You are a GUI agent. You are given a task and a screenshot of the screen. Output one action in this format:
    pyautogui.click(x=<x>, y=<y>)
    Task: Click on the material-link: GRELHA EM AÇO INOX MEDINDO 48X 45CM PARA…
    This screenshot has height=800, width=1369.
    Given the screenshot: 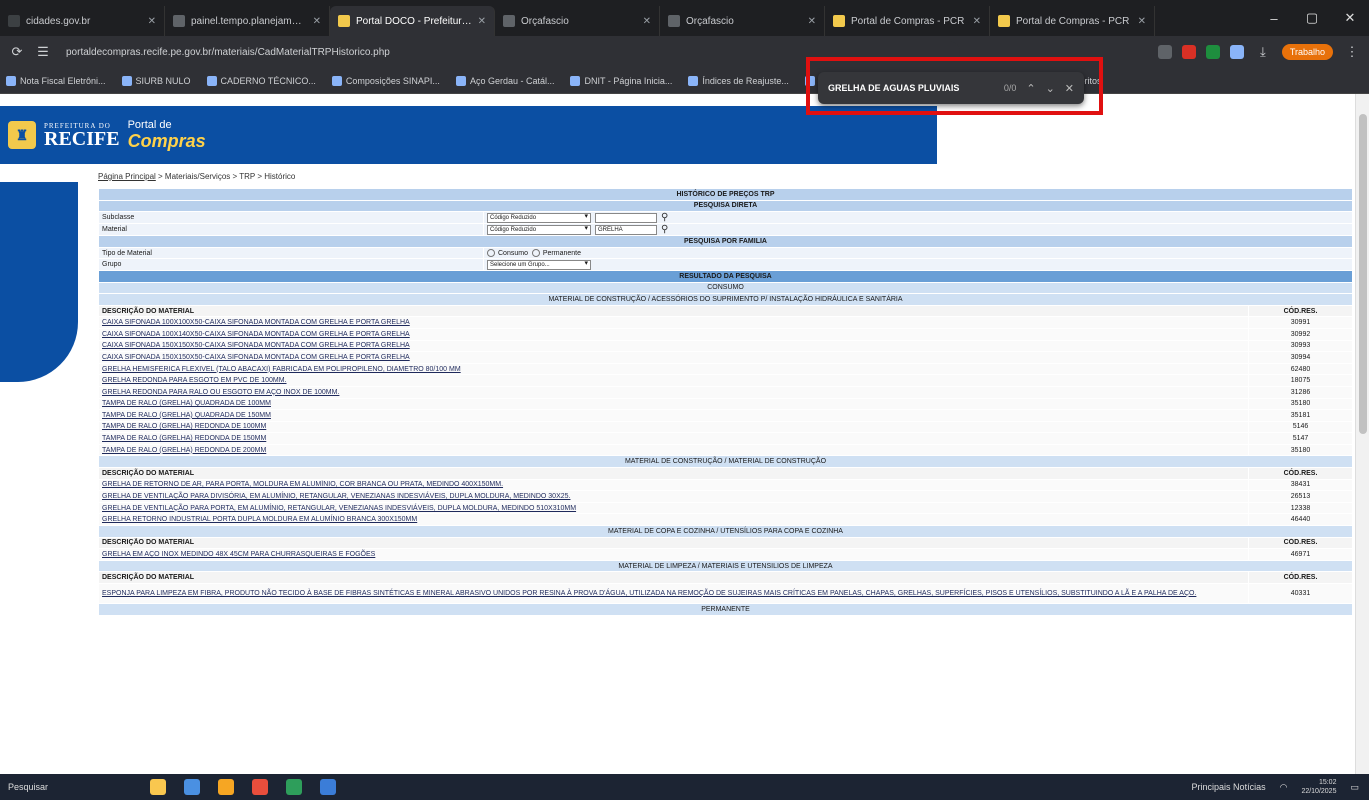 What is the action you would take?
    pyautogui.click(x=238, y=554)
    